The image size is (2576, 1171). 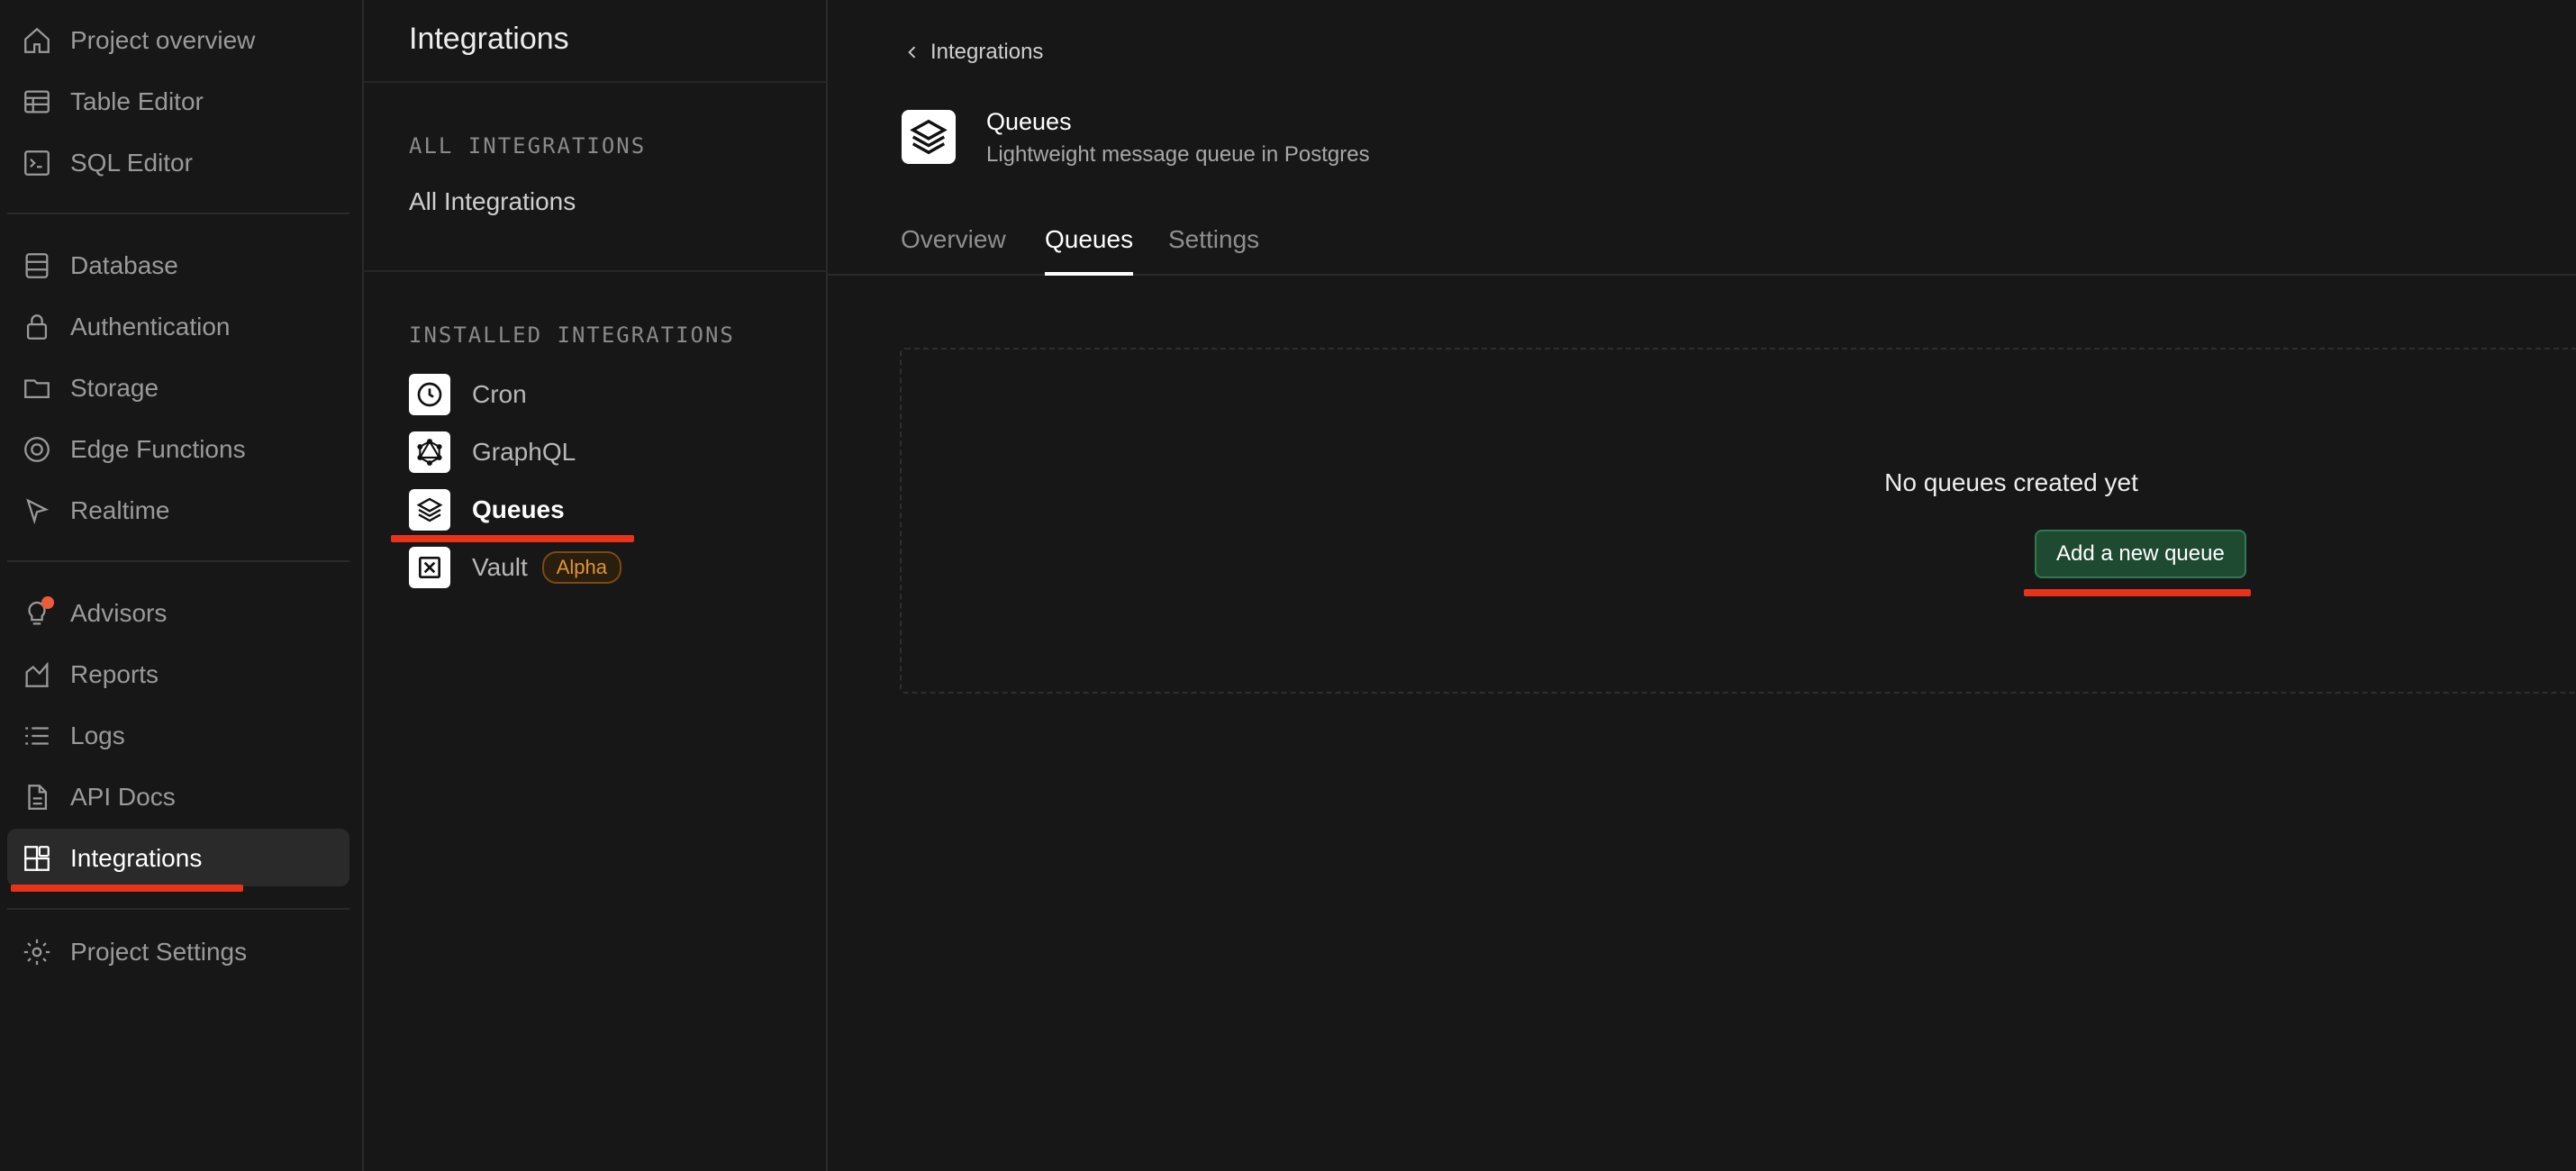 What do you see at coordinates (123, 797) in the screenshot?
I see `nav-label: API Docs` at bounding box center [123, 797].